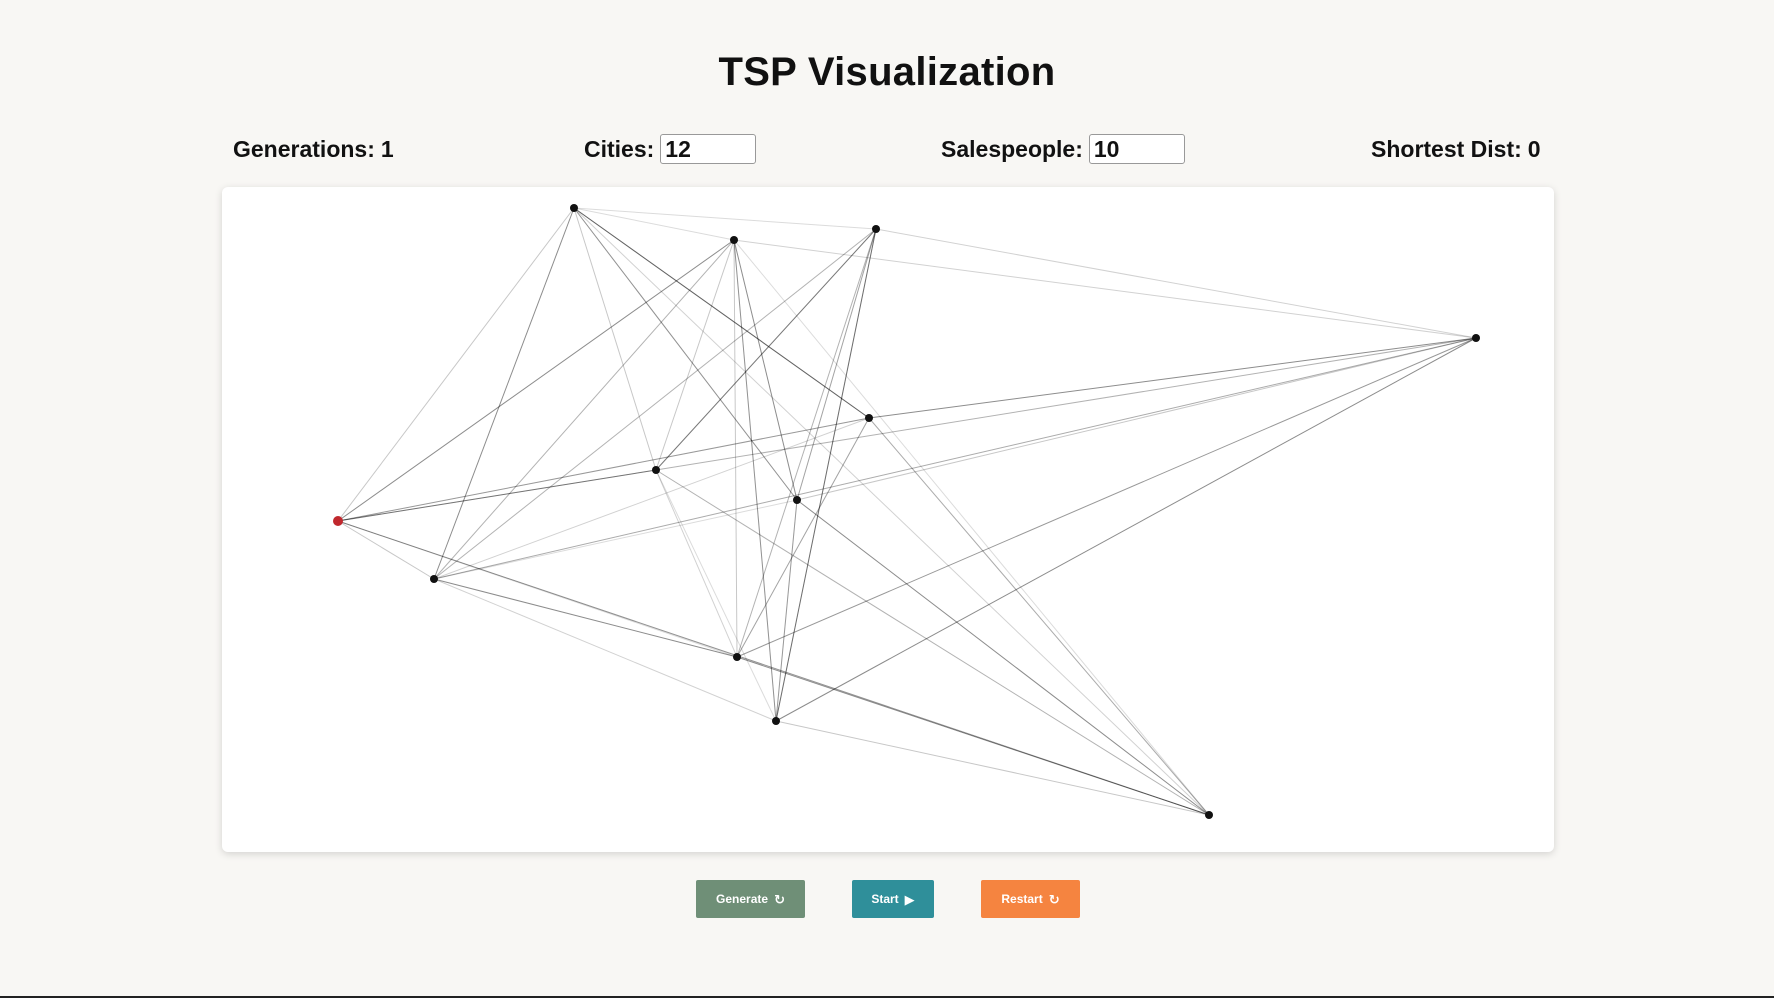  I want to click on restart-icon: ↻, so click(1054, 899).